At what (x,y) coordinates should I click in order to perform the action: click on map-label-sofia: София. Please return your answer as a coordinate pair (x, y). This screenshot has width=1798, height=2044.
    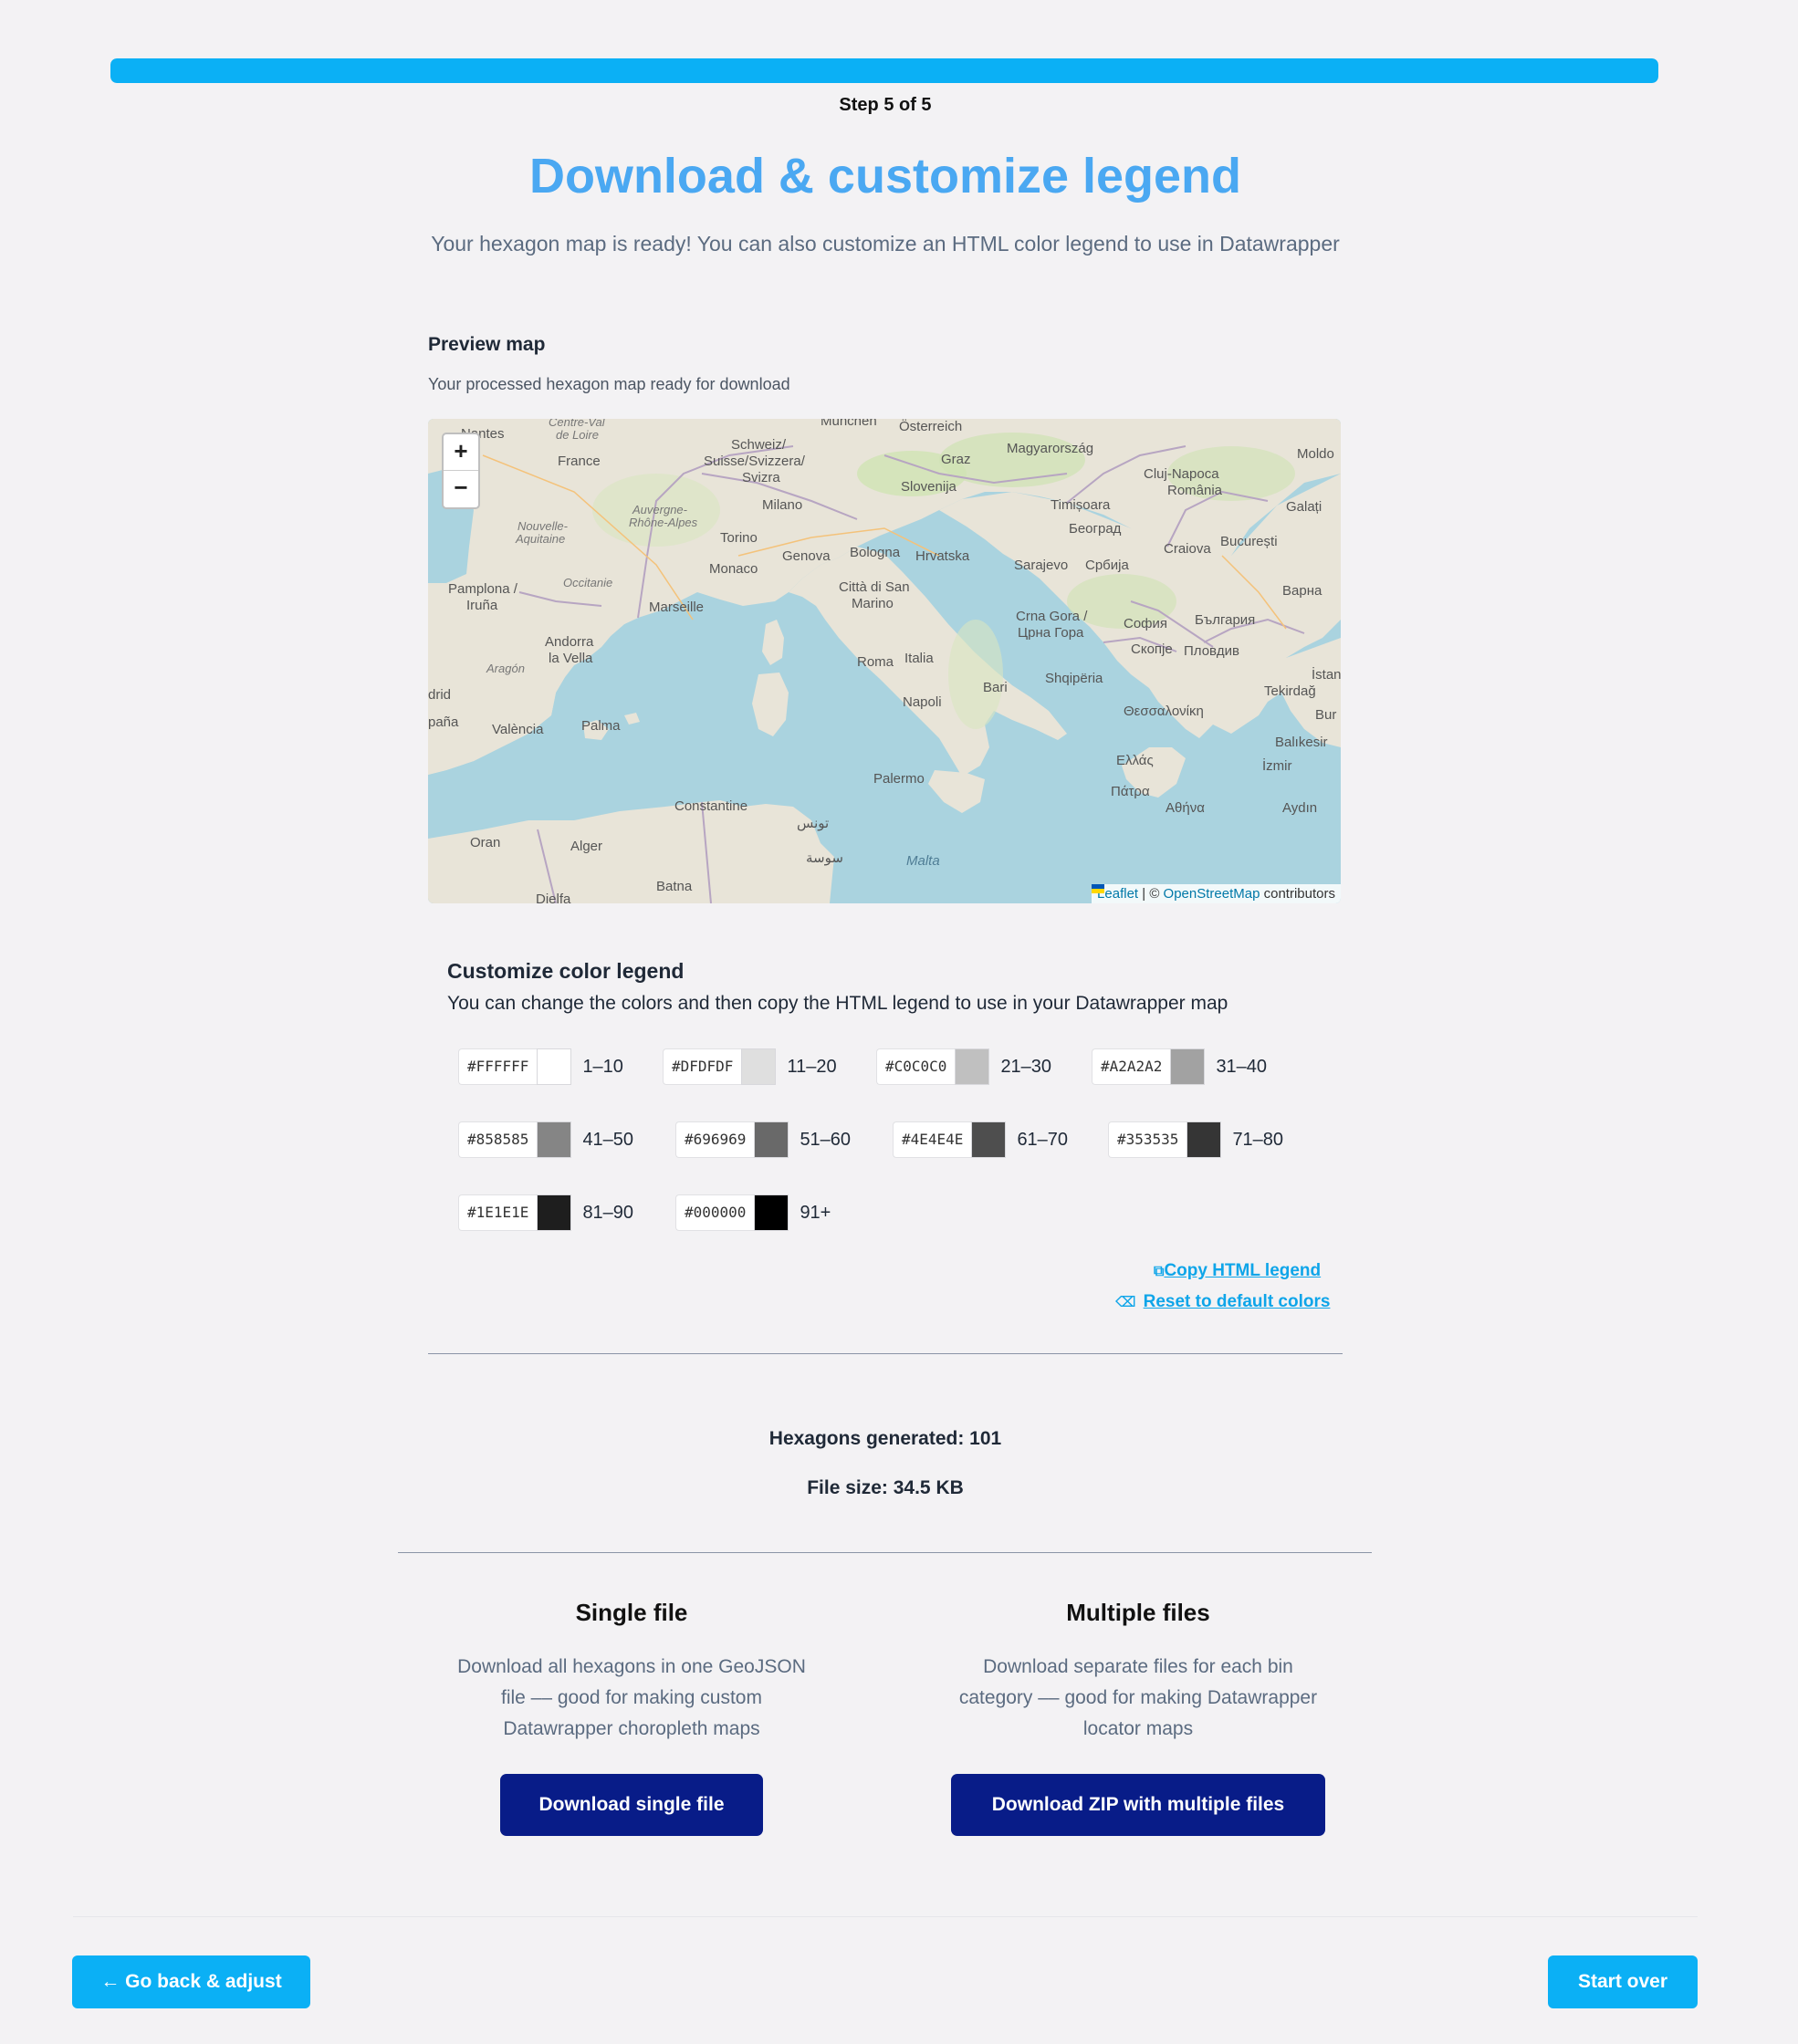
    Looking at the image, I should click on (1146, 623).